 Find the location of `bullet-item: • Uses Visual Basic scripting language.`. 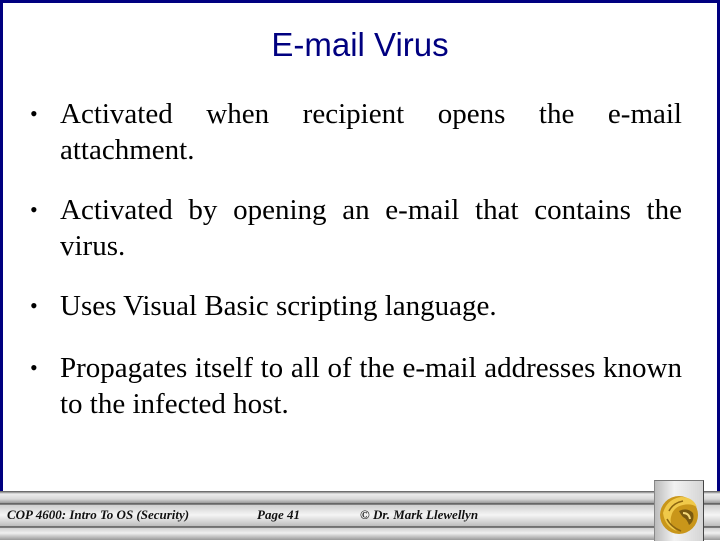

bullet-item: • Uses Visual Basic scripting language. is located at coordinates (353, 306).